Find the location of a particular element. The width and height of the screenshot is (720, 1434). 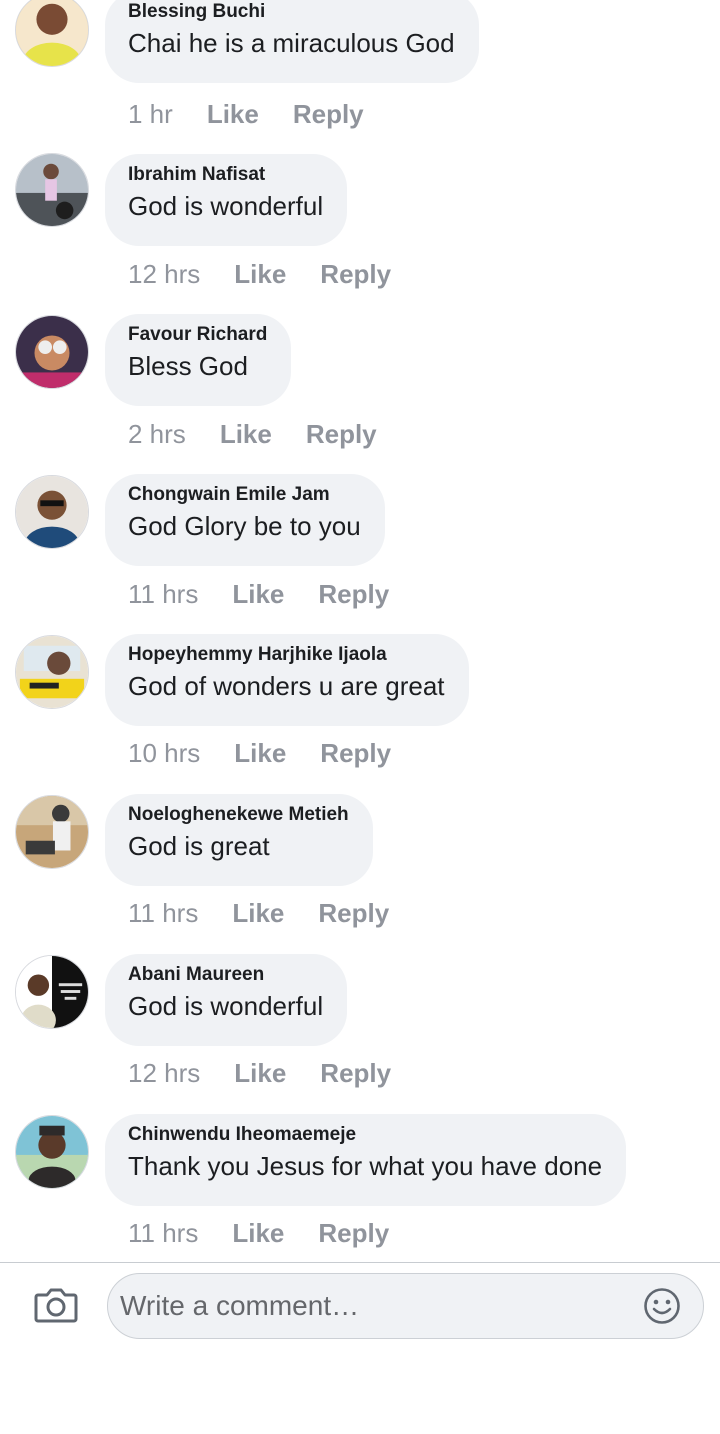

comment-text: Chai he is a miraculous God is located at coordinates (291, 43).